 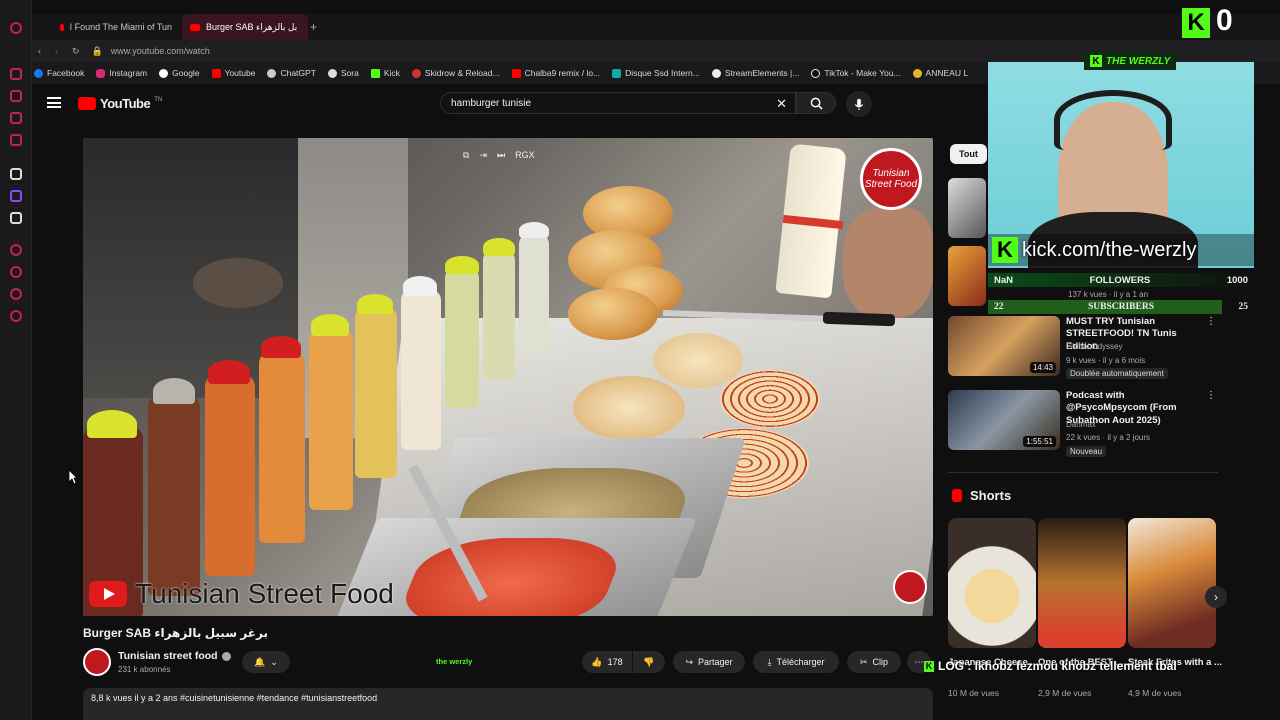 I want to click on forward-icon: ›, so click(x=56, y=51).